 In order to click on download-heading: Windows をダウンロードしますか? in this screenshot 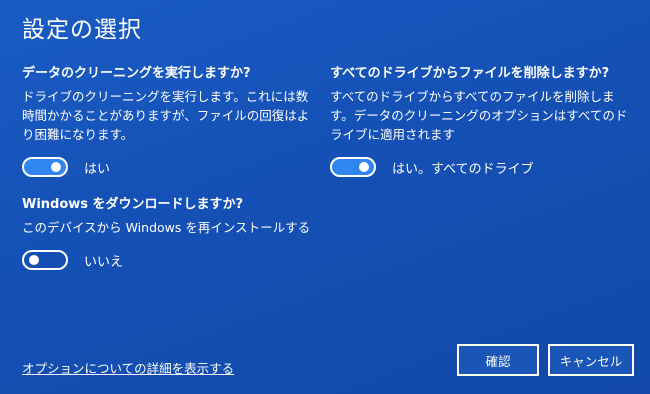, I will do `click(133, 204)`.